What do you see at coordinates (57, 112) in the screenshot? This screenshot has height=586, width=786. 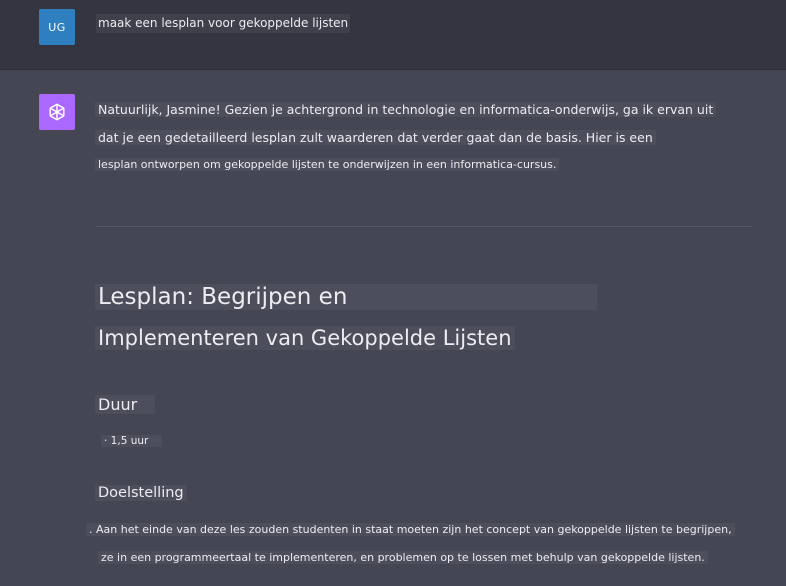 I see `openai-logo-icon` at bounding box center [57, 112].